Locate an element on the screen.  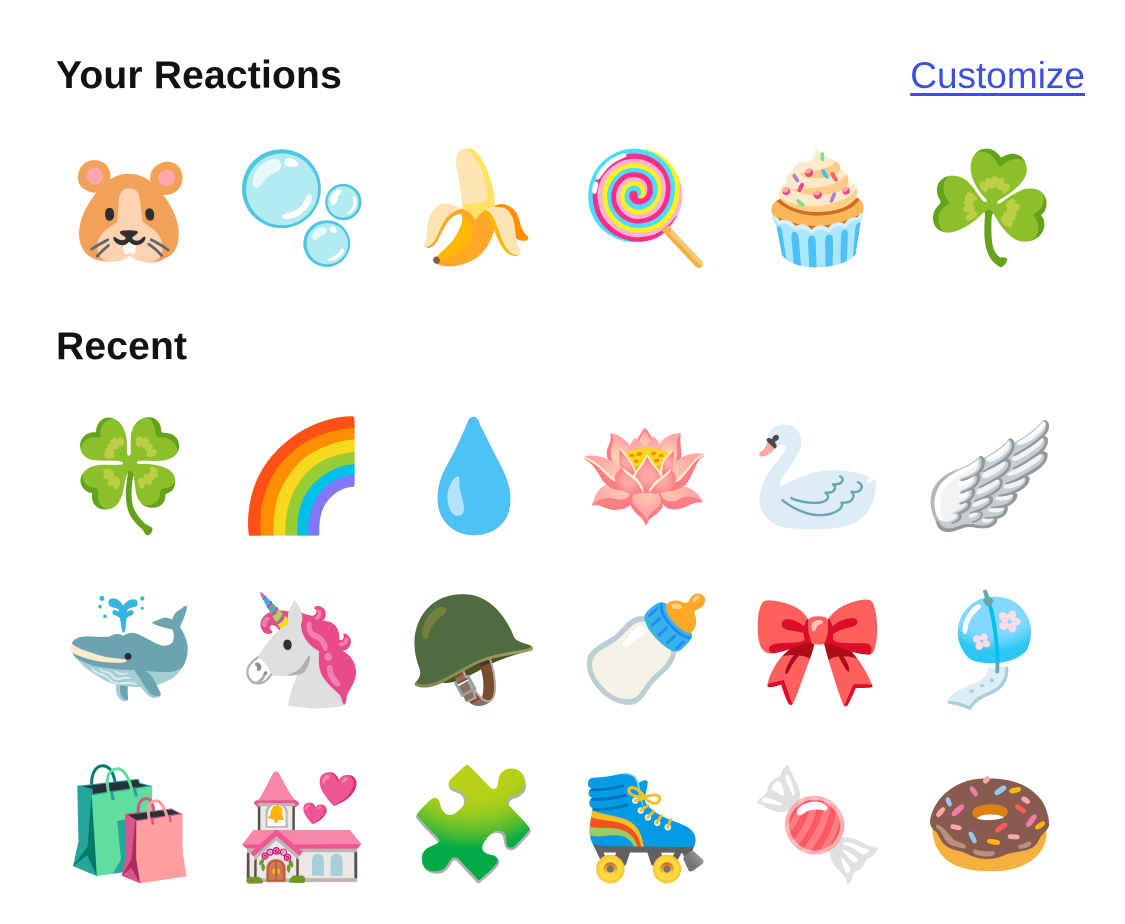
four-leaf-clover-icon: 🍀 is located at coordinates (130, 476).